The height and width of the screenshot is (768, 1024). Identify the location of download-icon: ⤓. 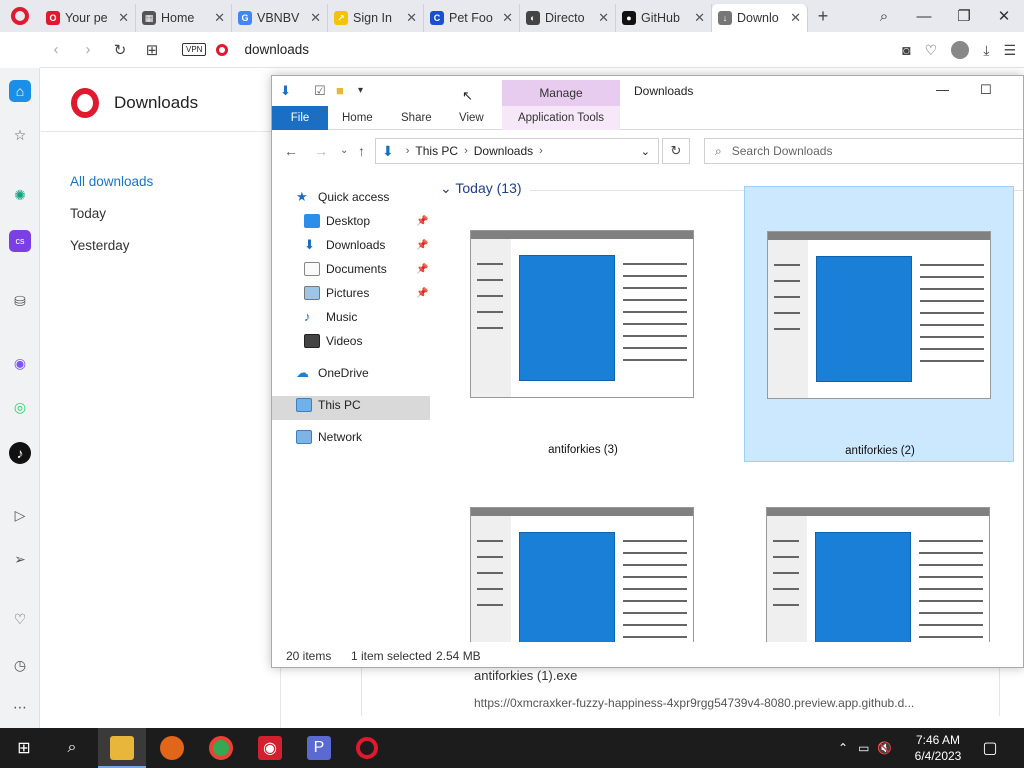
(986, 50).